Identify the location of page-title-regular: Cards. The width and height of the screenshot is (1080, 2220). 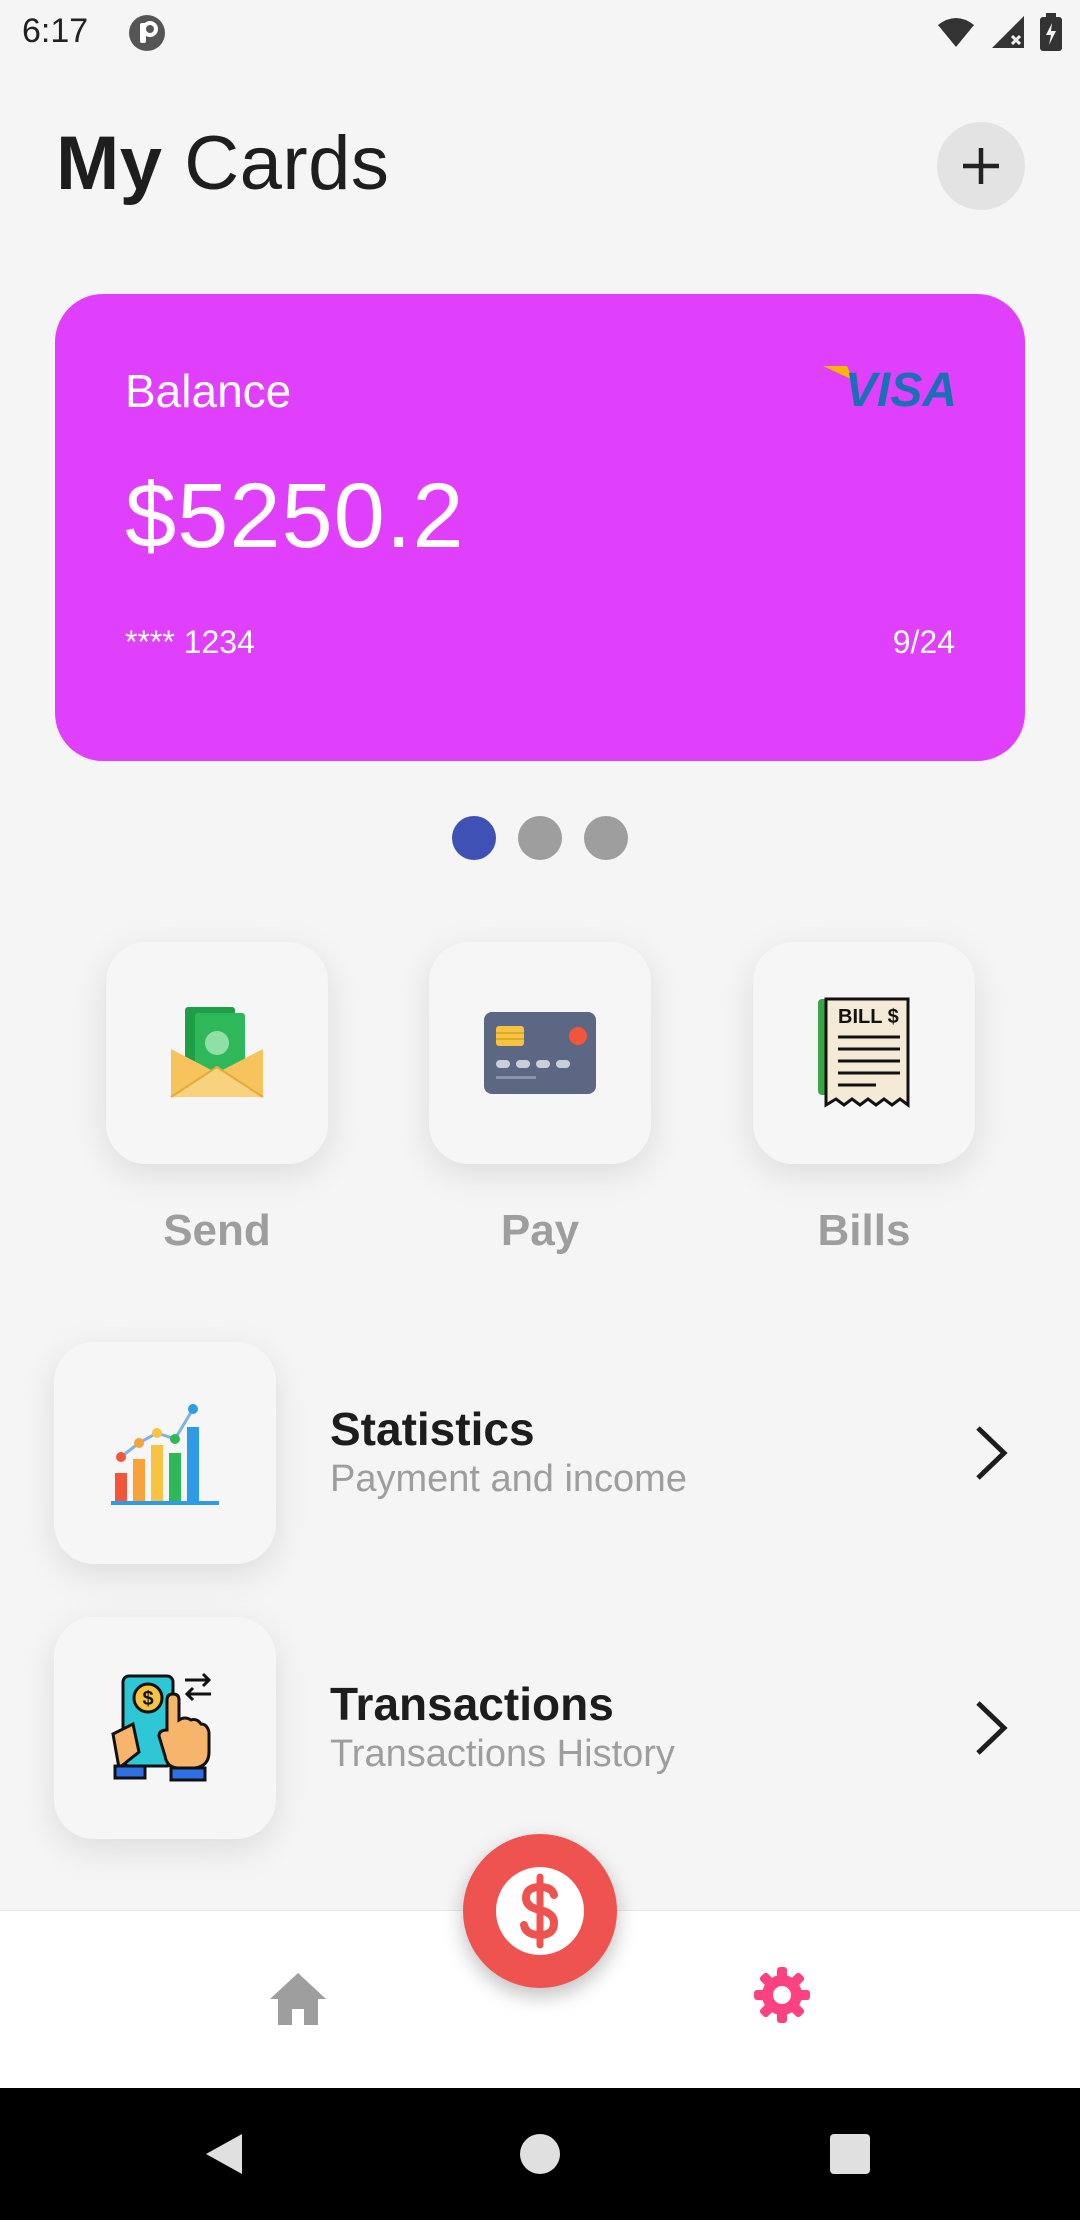
(276, 163).